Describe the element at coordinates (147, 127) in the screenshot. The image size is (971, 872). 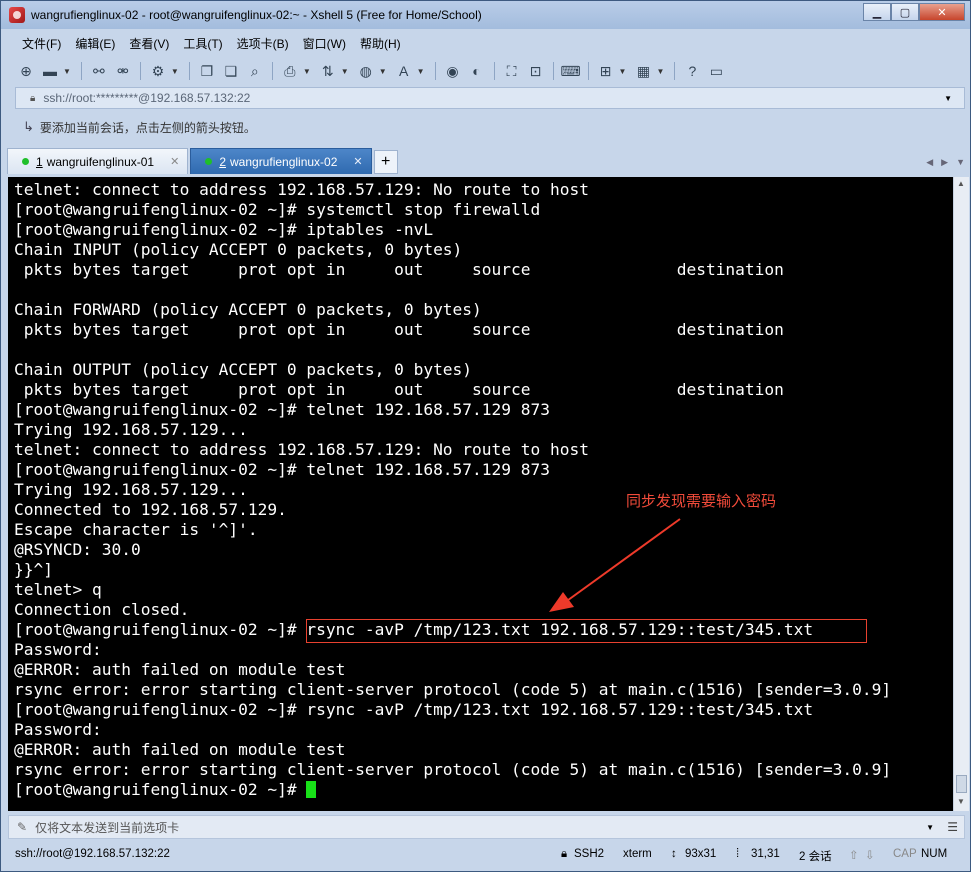
I see `session-hint-text: 要添加当前会话，点击左侧的箭头按钮。` at that location.